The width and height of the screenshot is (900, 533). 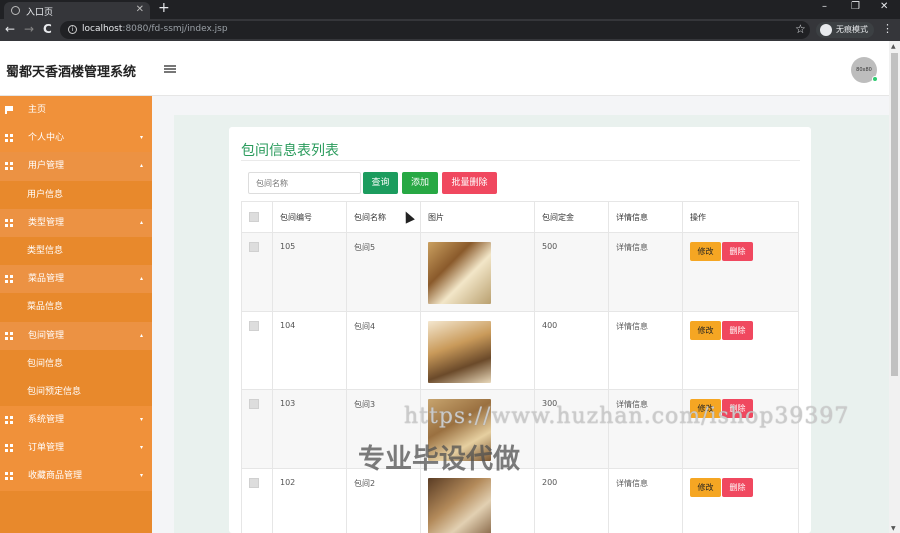 I want to click on bookmark-star-icon: ☆, so click(x=800, y=29).